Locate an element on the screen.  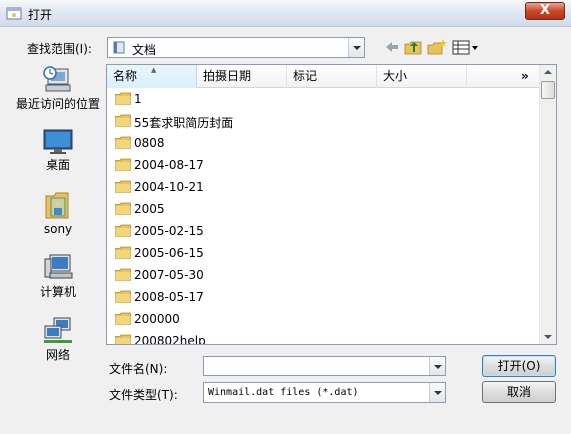
place-recent: 最近访问的位置 is located at coordinates (58, 88).